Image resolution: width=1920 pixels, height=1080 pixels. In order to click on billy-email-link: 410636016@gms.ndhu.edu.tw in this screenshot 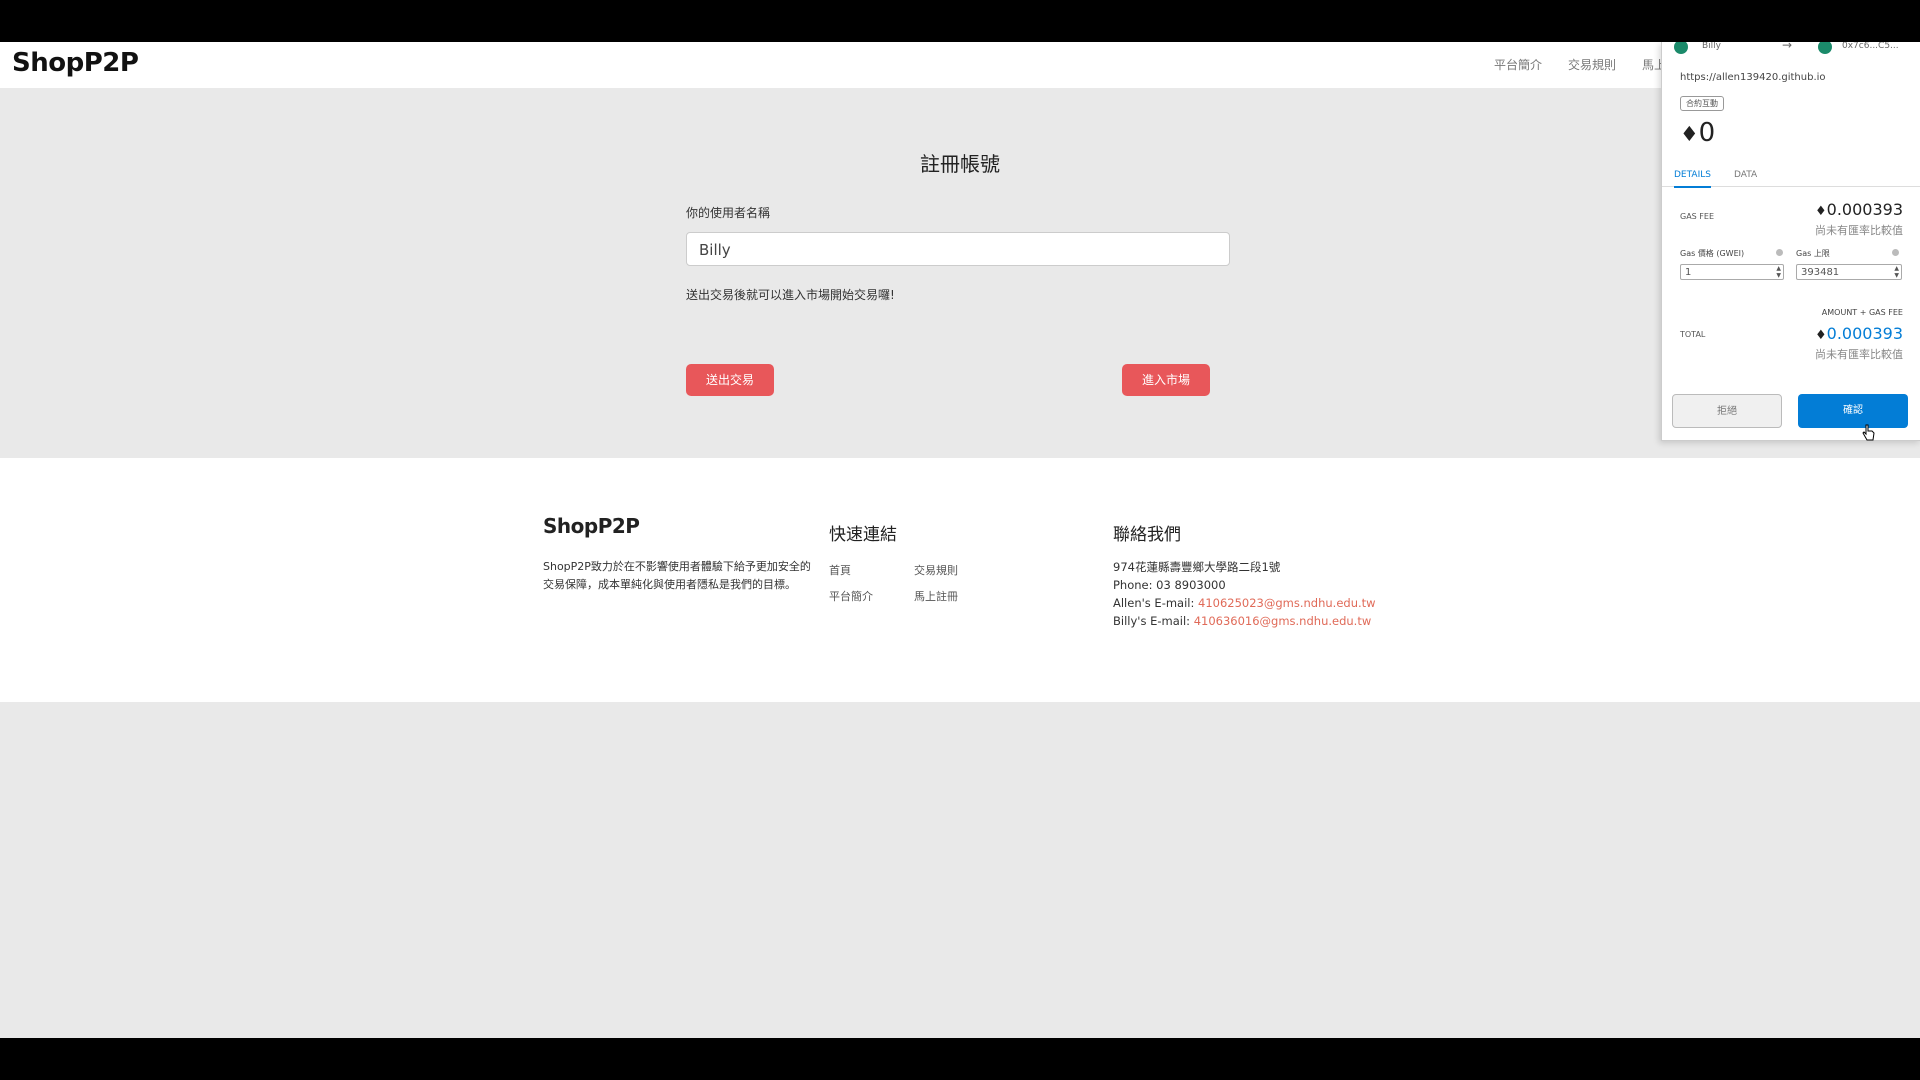, I will do `click(1283, 621)`.